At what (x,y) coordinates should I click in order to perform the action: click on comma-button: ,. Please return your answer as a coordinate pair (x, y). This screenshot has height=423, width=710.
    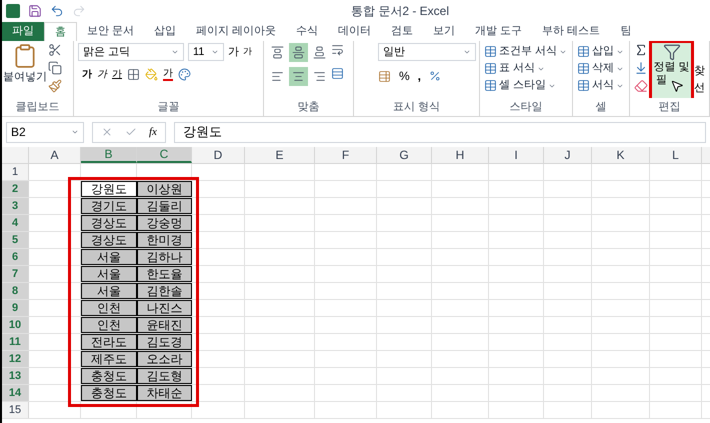
    Looking at the image, I should click on (420, 76).